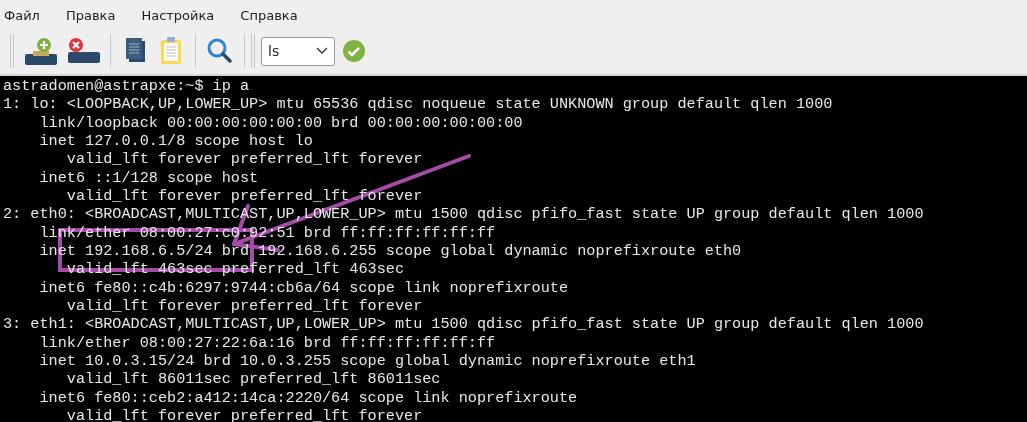  I want to click on terminal-line: inet 10.0.3.15/24 brd 10.0.3.255 scope global dynamic noprefixroute eth1, so click(367, 361).